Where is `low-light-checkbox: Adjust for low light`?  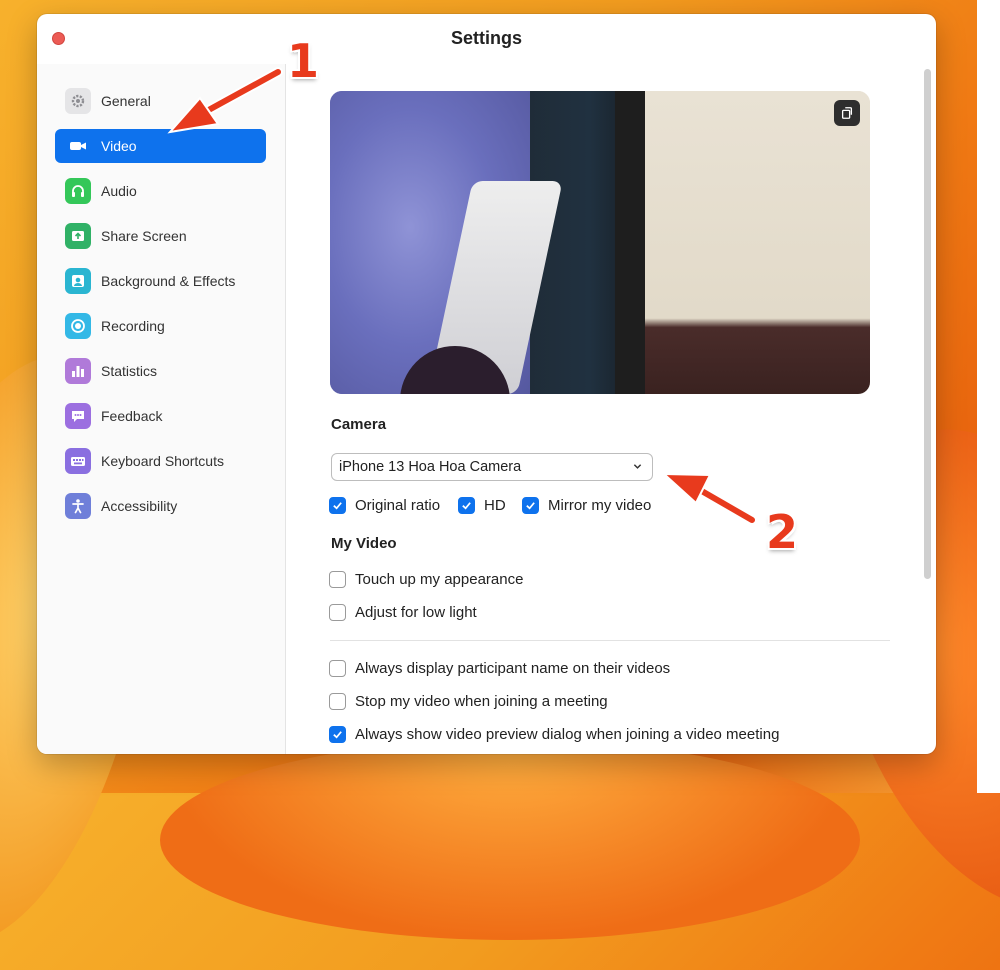
low-light-checkbox: Adjust for low light is located at coordinates (403, 612).